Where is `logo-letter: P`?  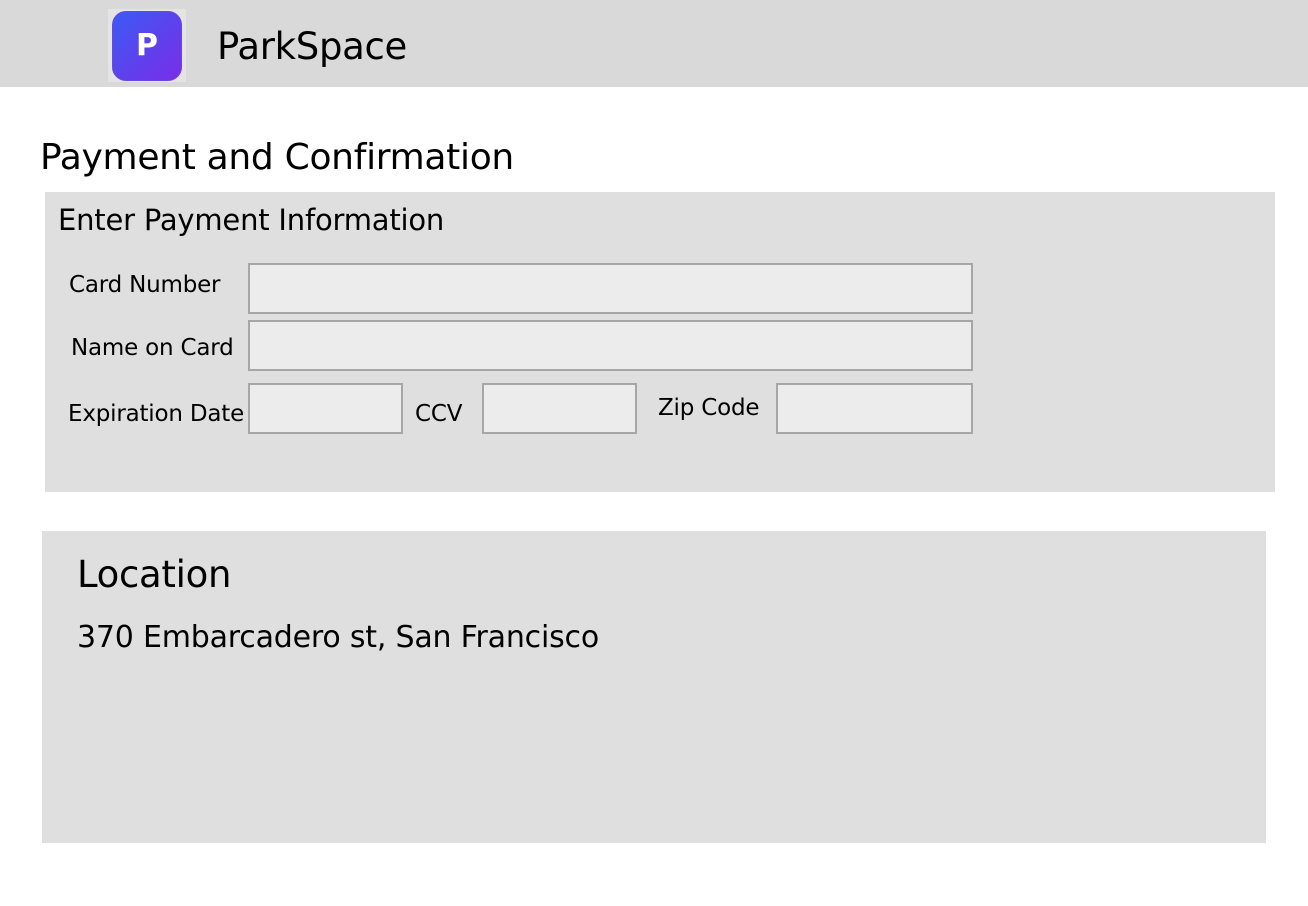
logo-letter: P is located at coordinates (147, 45).